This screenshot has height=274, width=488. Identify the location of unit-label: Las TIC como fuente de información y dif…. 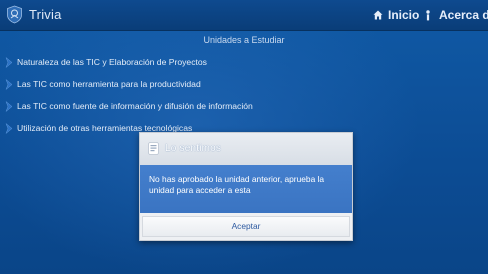
(135, 106).